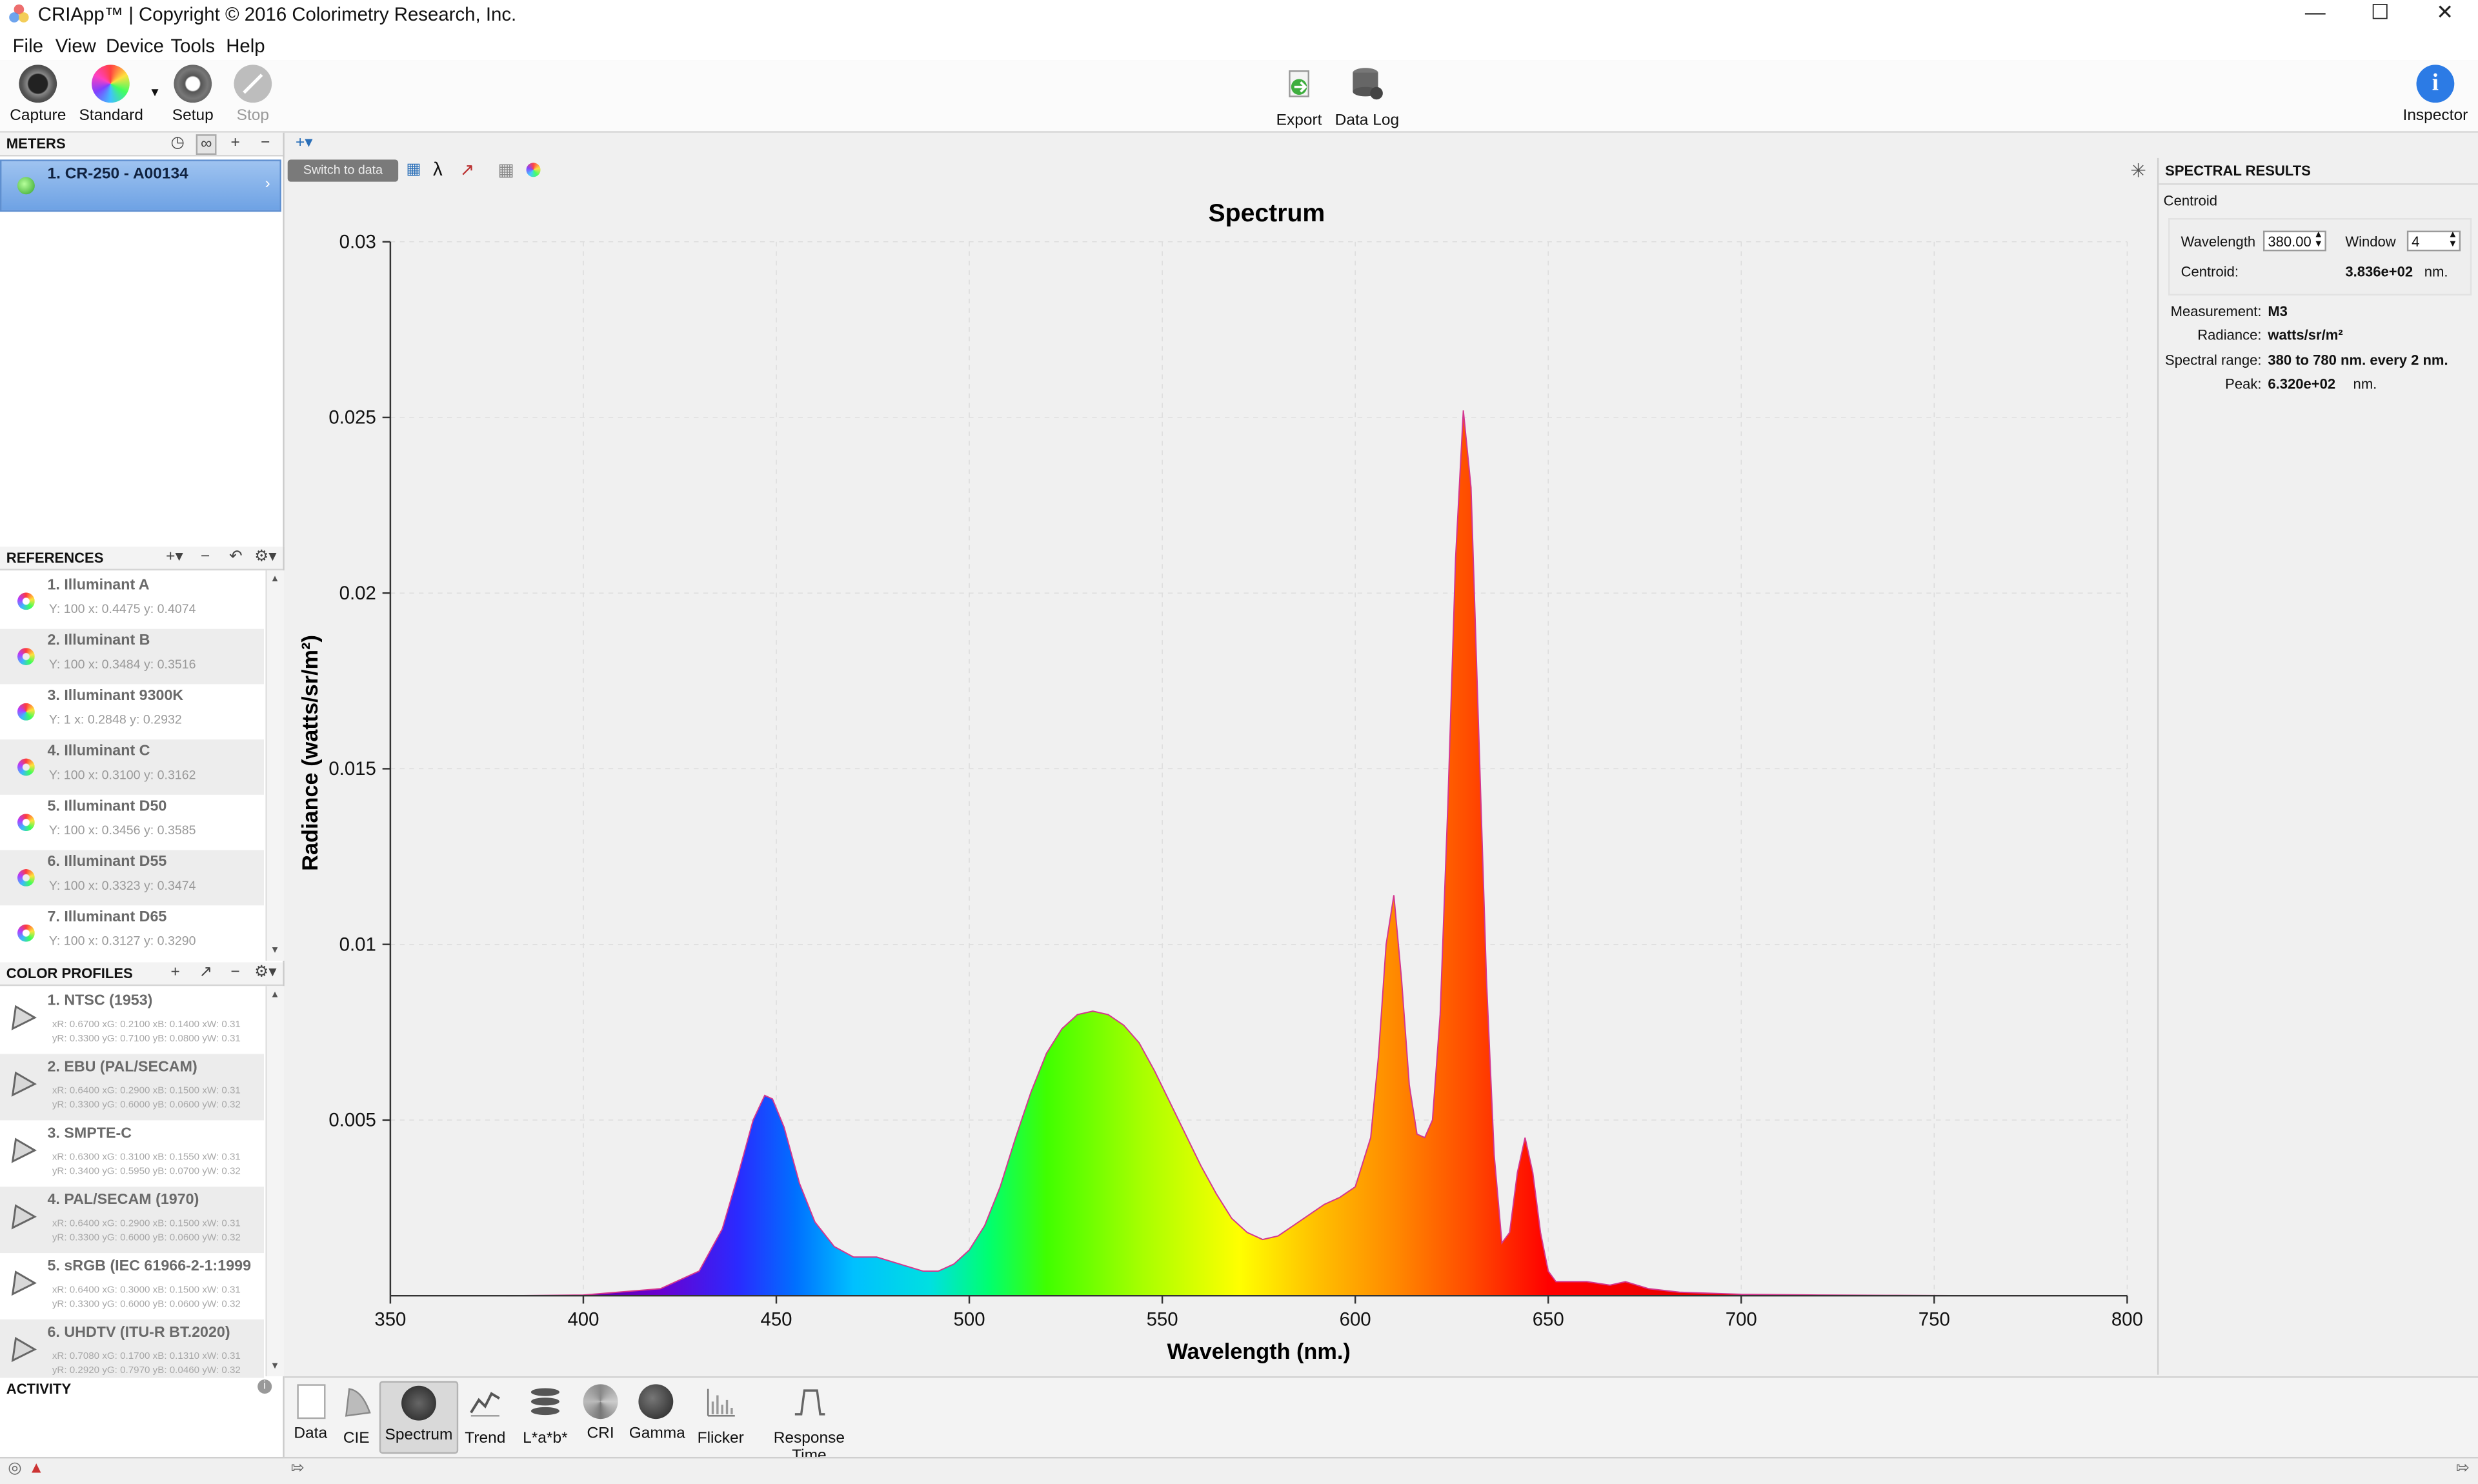 The width and height of the screenshot is (2478, 1484). Describe the element at coordinates (2294, 241) in the screenshot. I see `wavelength-input: 380.00 ▲ ▼` at that location.